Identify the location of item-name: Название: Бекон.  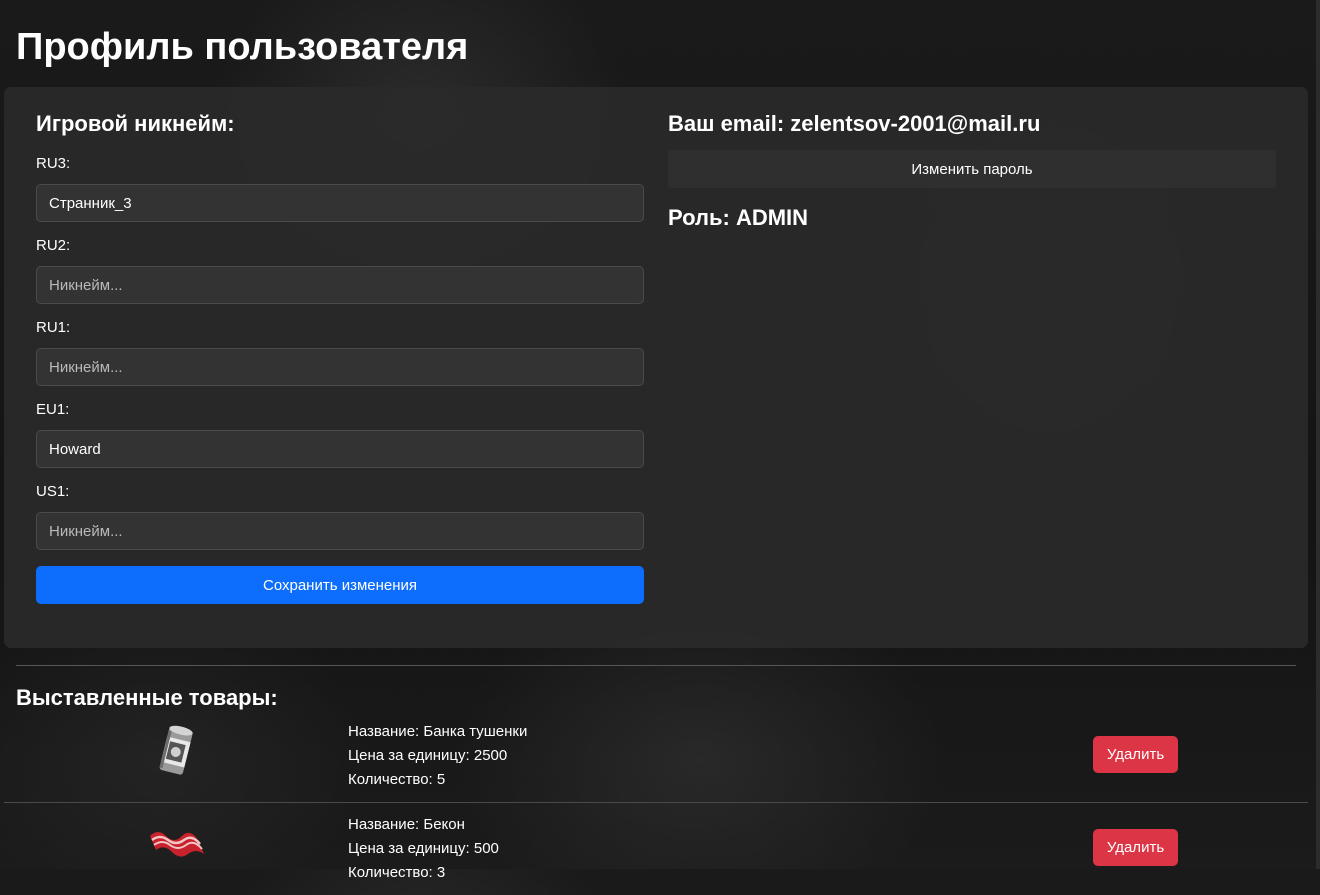
(406, 824).